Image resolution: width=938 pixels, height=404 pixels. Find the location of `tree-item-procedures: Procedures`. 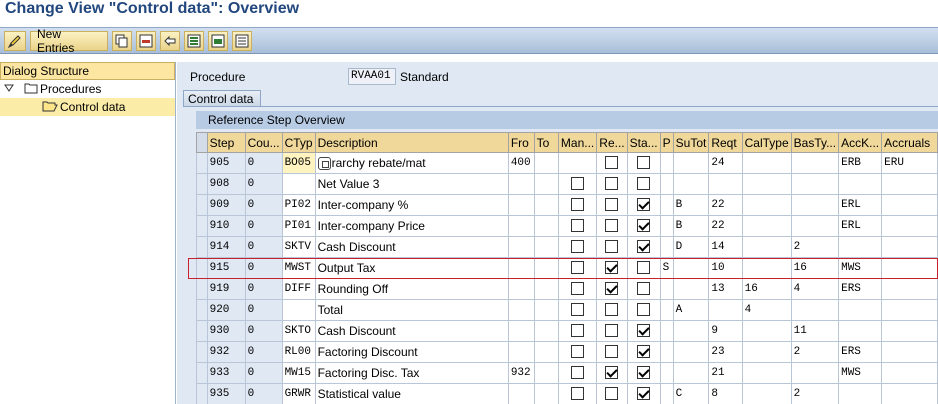

tree-item-procedures: Procedures is located at coordinates (87, 89).